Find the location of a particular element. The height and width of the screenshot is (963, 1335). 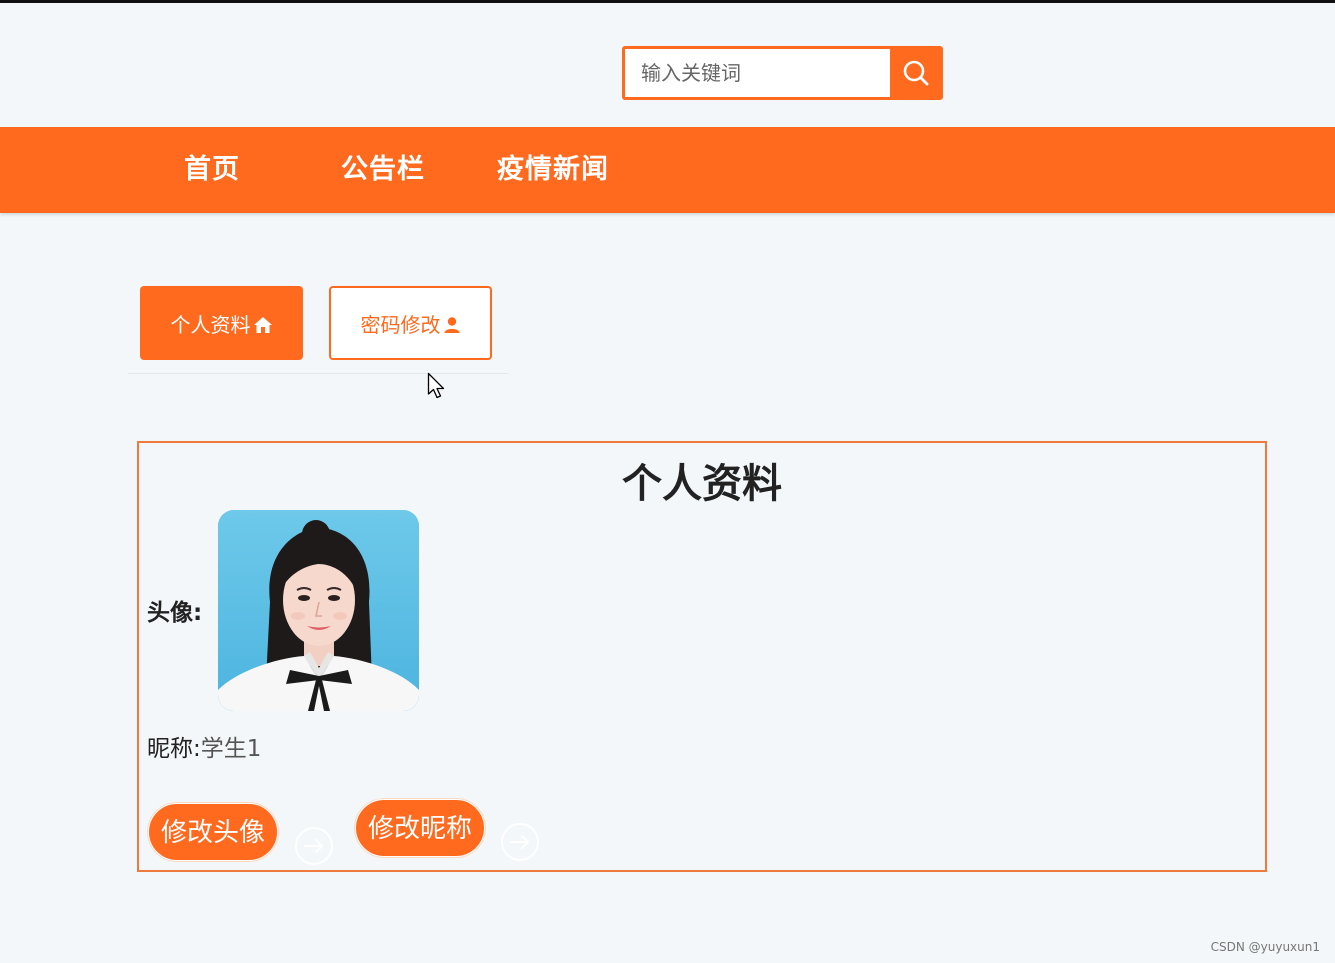

top-border is located at coordinates (667, 1).